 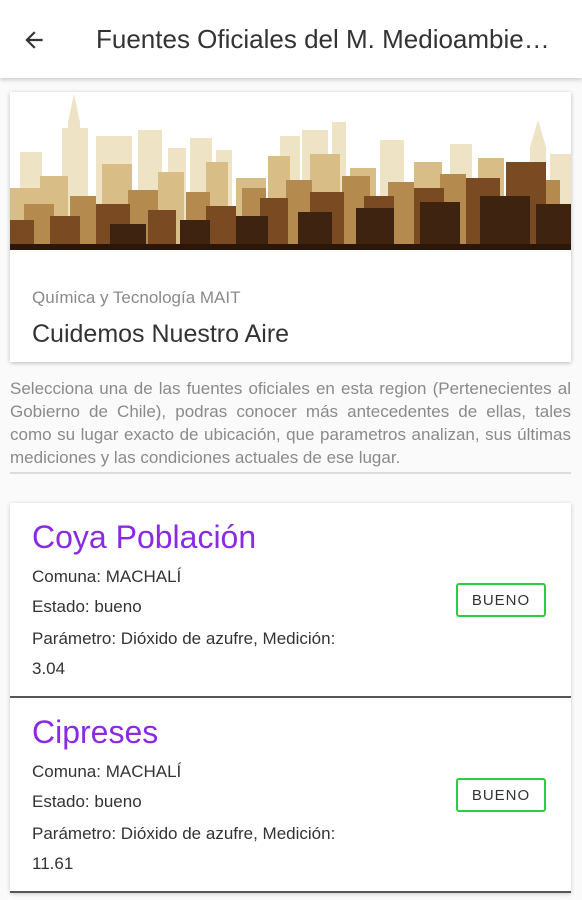 I want to click on arrow-back-icon, so click(x=34, y=40).